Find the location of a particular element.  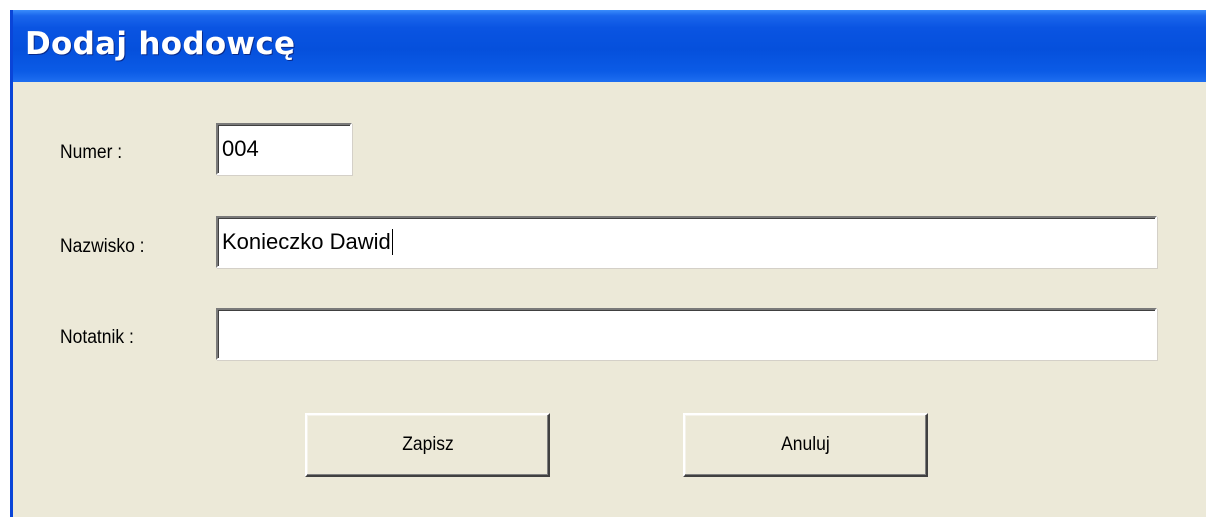

title-bar: Dodaj hodowcę is located at coordinates (609, 46).